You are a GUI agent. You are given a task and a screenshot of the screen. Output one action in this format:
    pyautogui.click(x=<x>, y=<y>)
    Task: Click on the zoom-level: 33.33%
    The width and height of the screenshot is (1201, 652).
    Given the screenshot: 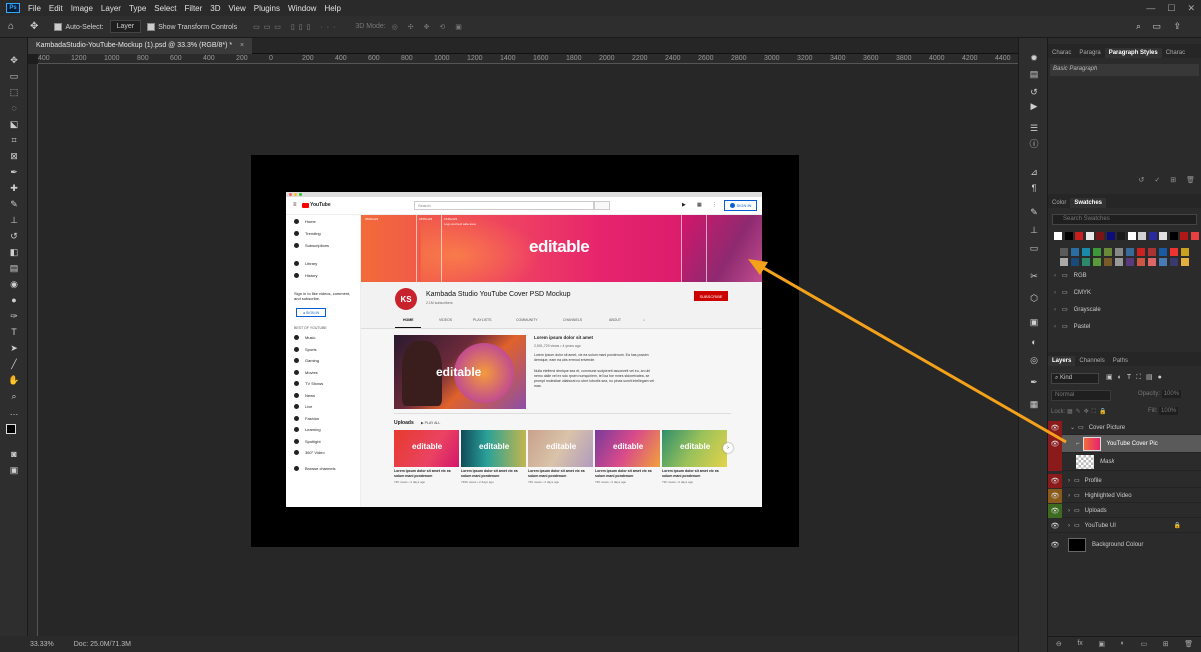 What is the action you would take?
    pyautogui.click(x=42, y=644)
    